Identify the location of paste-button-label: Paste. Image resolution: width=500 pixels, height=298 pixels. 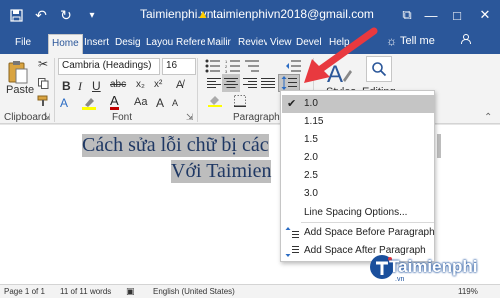
(20, 90).